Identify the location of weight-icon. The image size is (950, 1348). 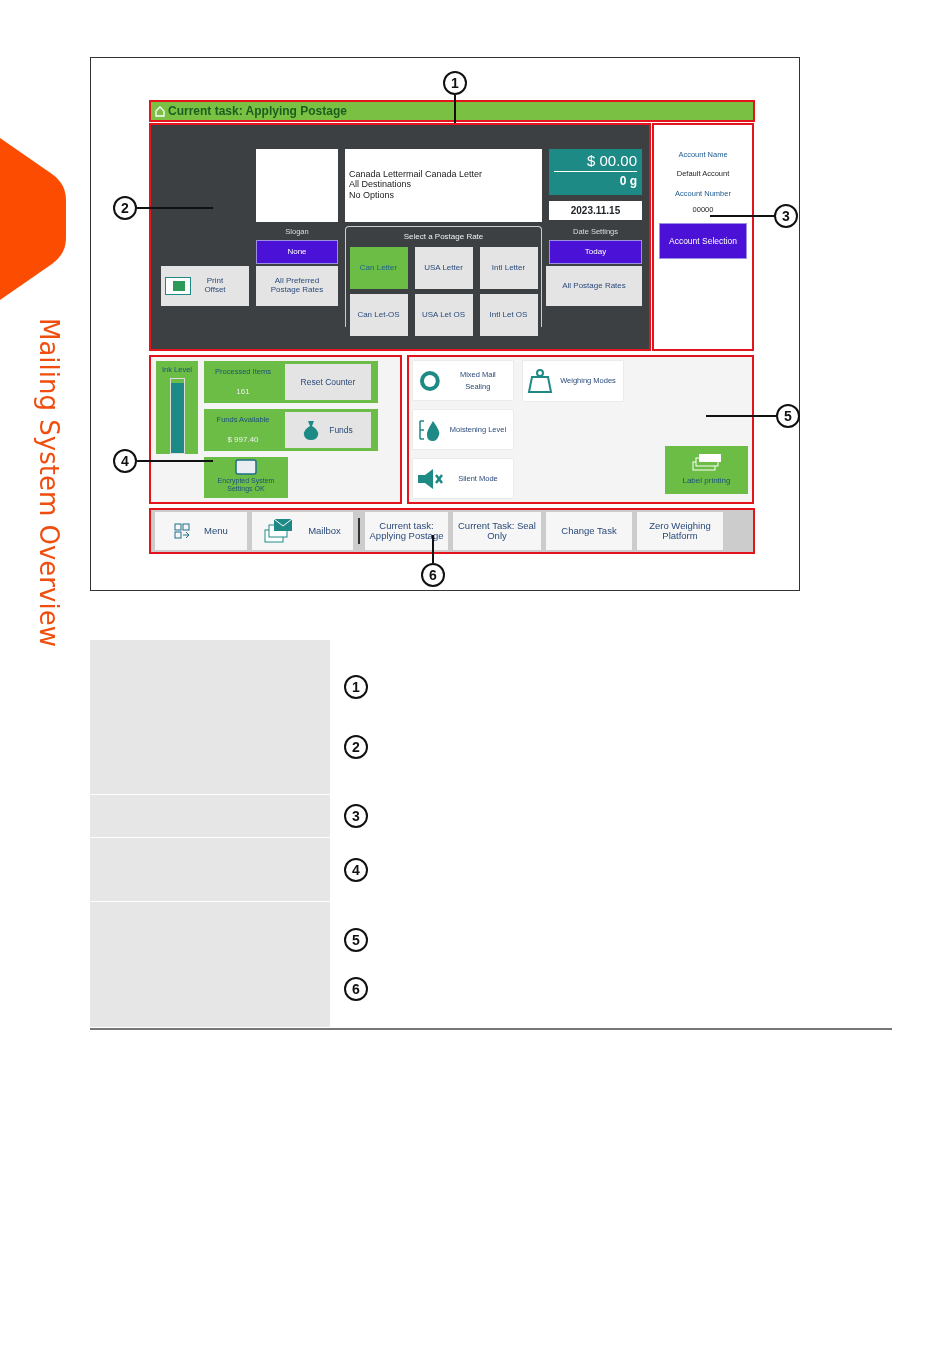
(540, 381).